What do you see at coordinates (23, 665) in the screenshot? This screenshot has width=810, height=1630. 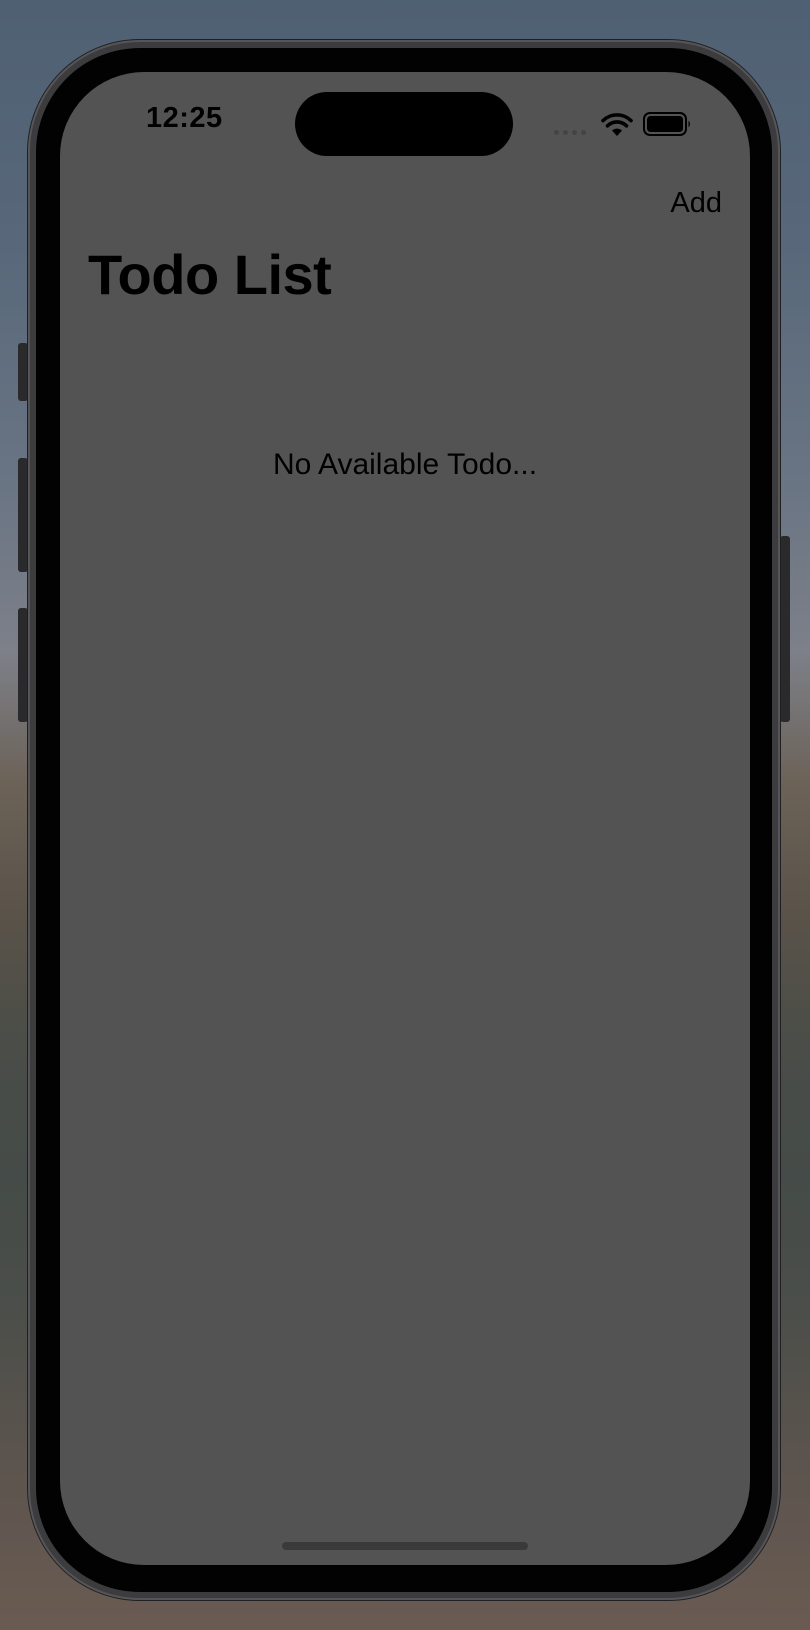 I see `volume-down-button` at bounding box center [23, 665].